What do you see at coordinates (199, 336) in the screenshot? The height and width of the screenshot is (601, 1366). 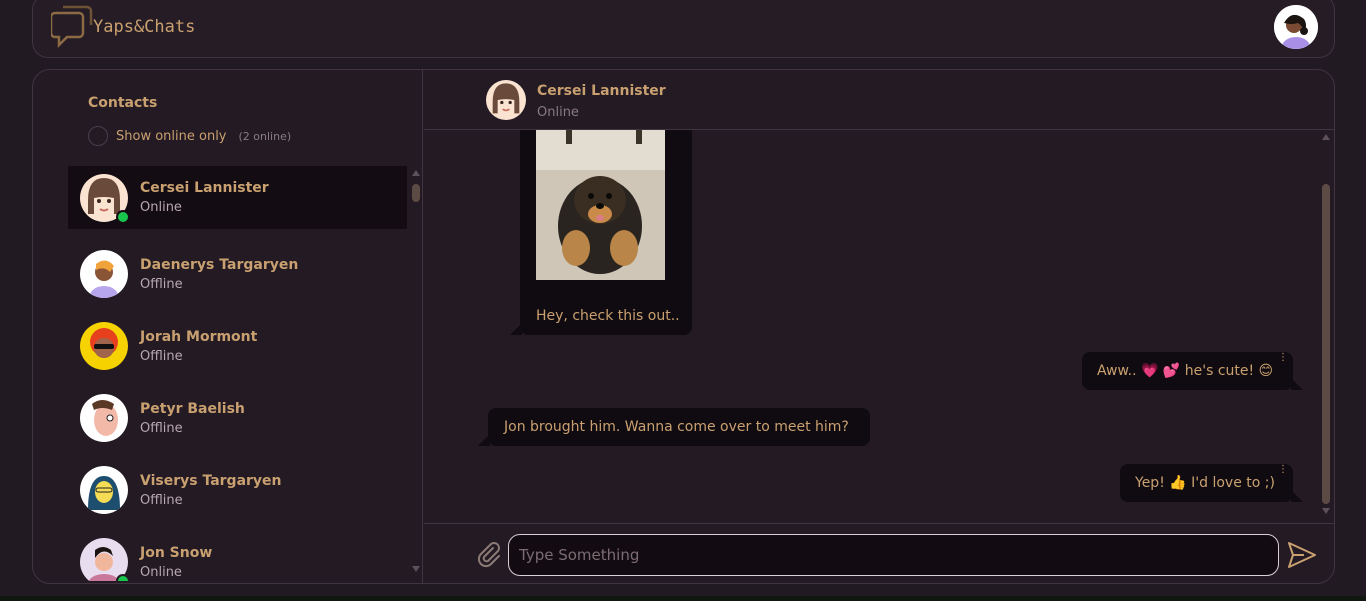 I see `contact-name: Jorah Mormont` at bounding box center [199, 336].